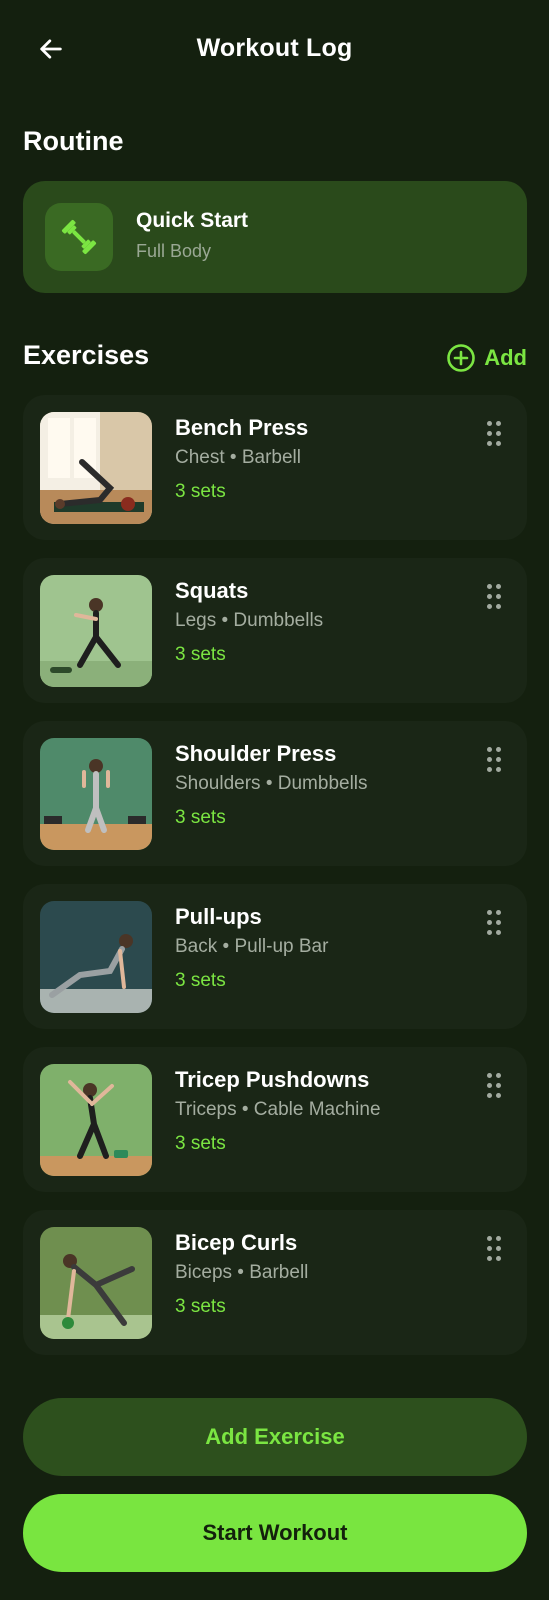 The height and width of the screenshot is (1600, 549). I want to click on add-exercise-link: Add, so click(486, 358).